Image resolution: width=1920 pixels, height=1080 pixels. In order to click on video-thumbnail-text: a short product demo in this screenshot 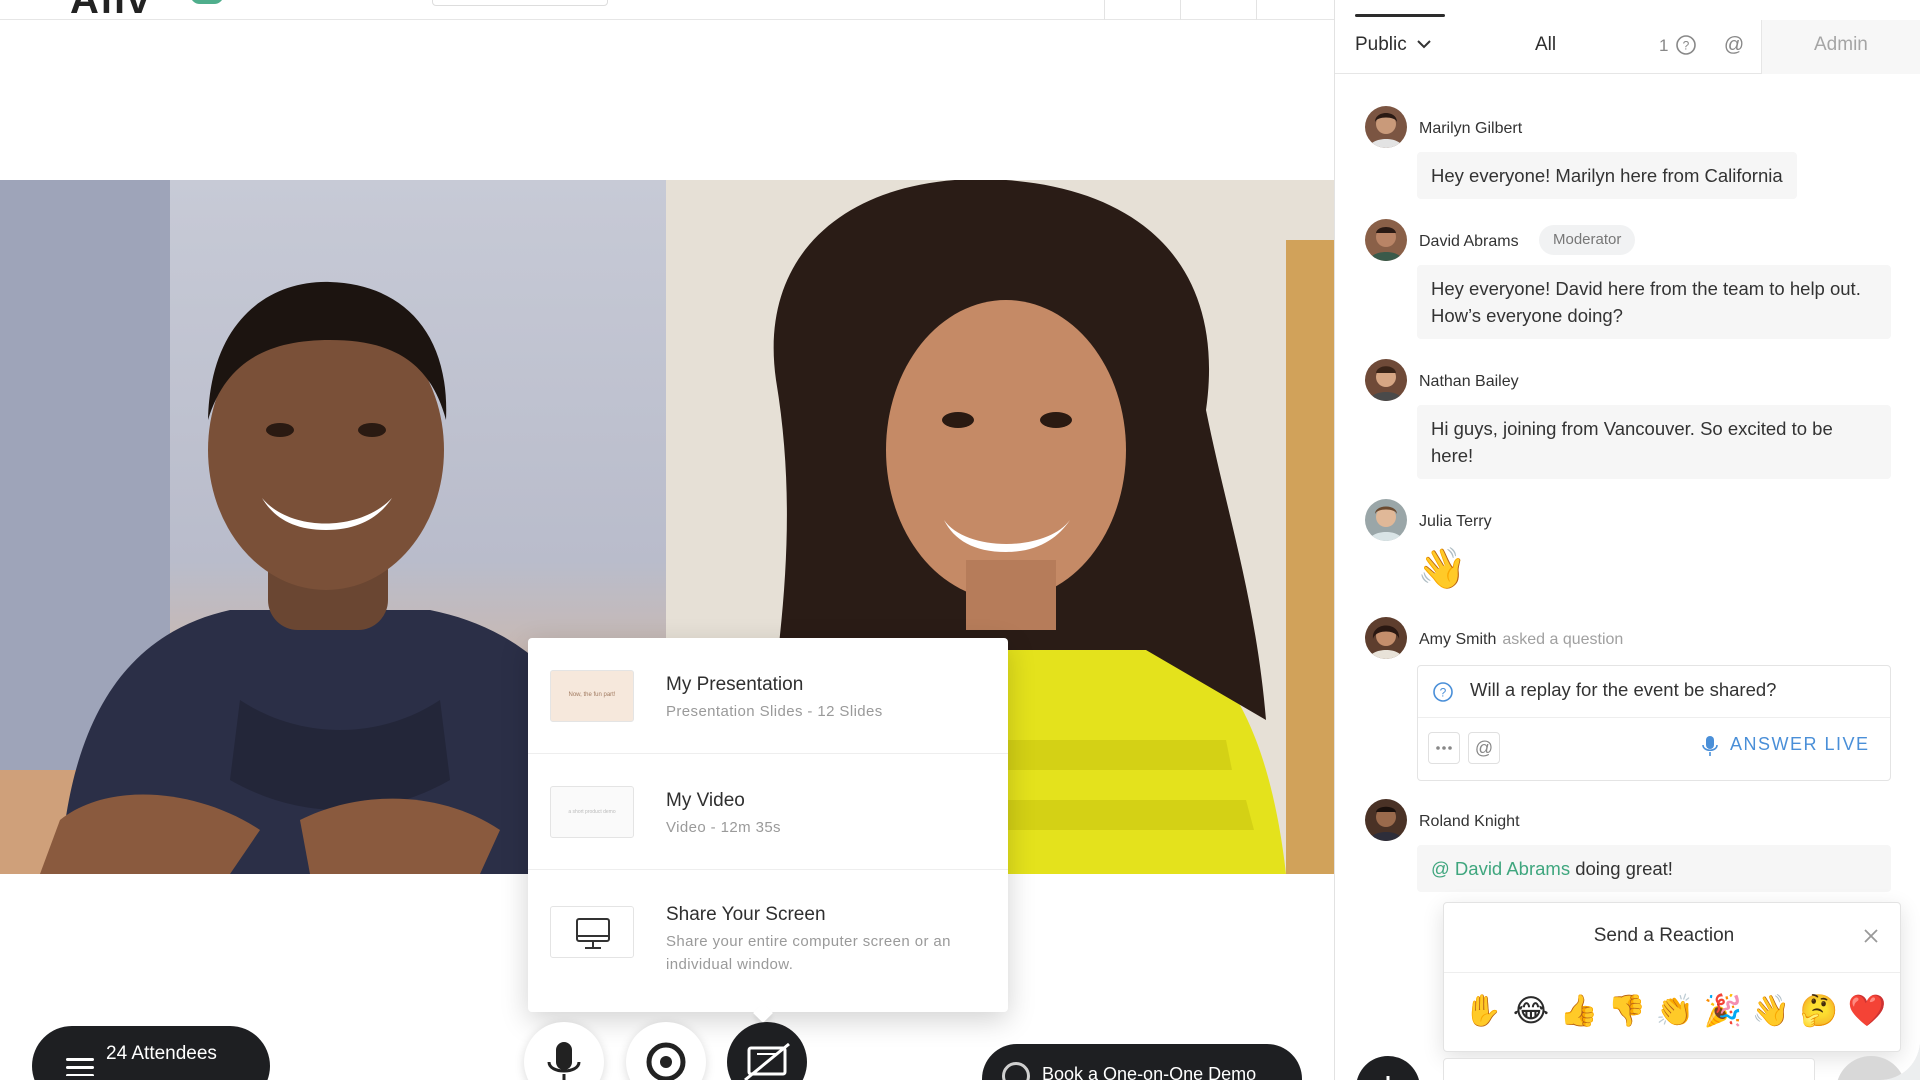, I will do `click(592, 812)`.